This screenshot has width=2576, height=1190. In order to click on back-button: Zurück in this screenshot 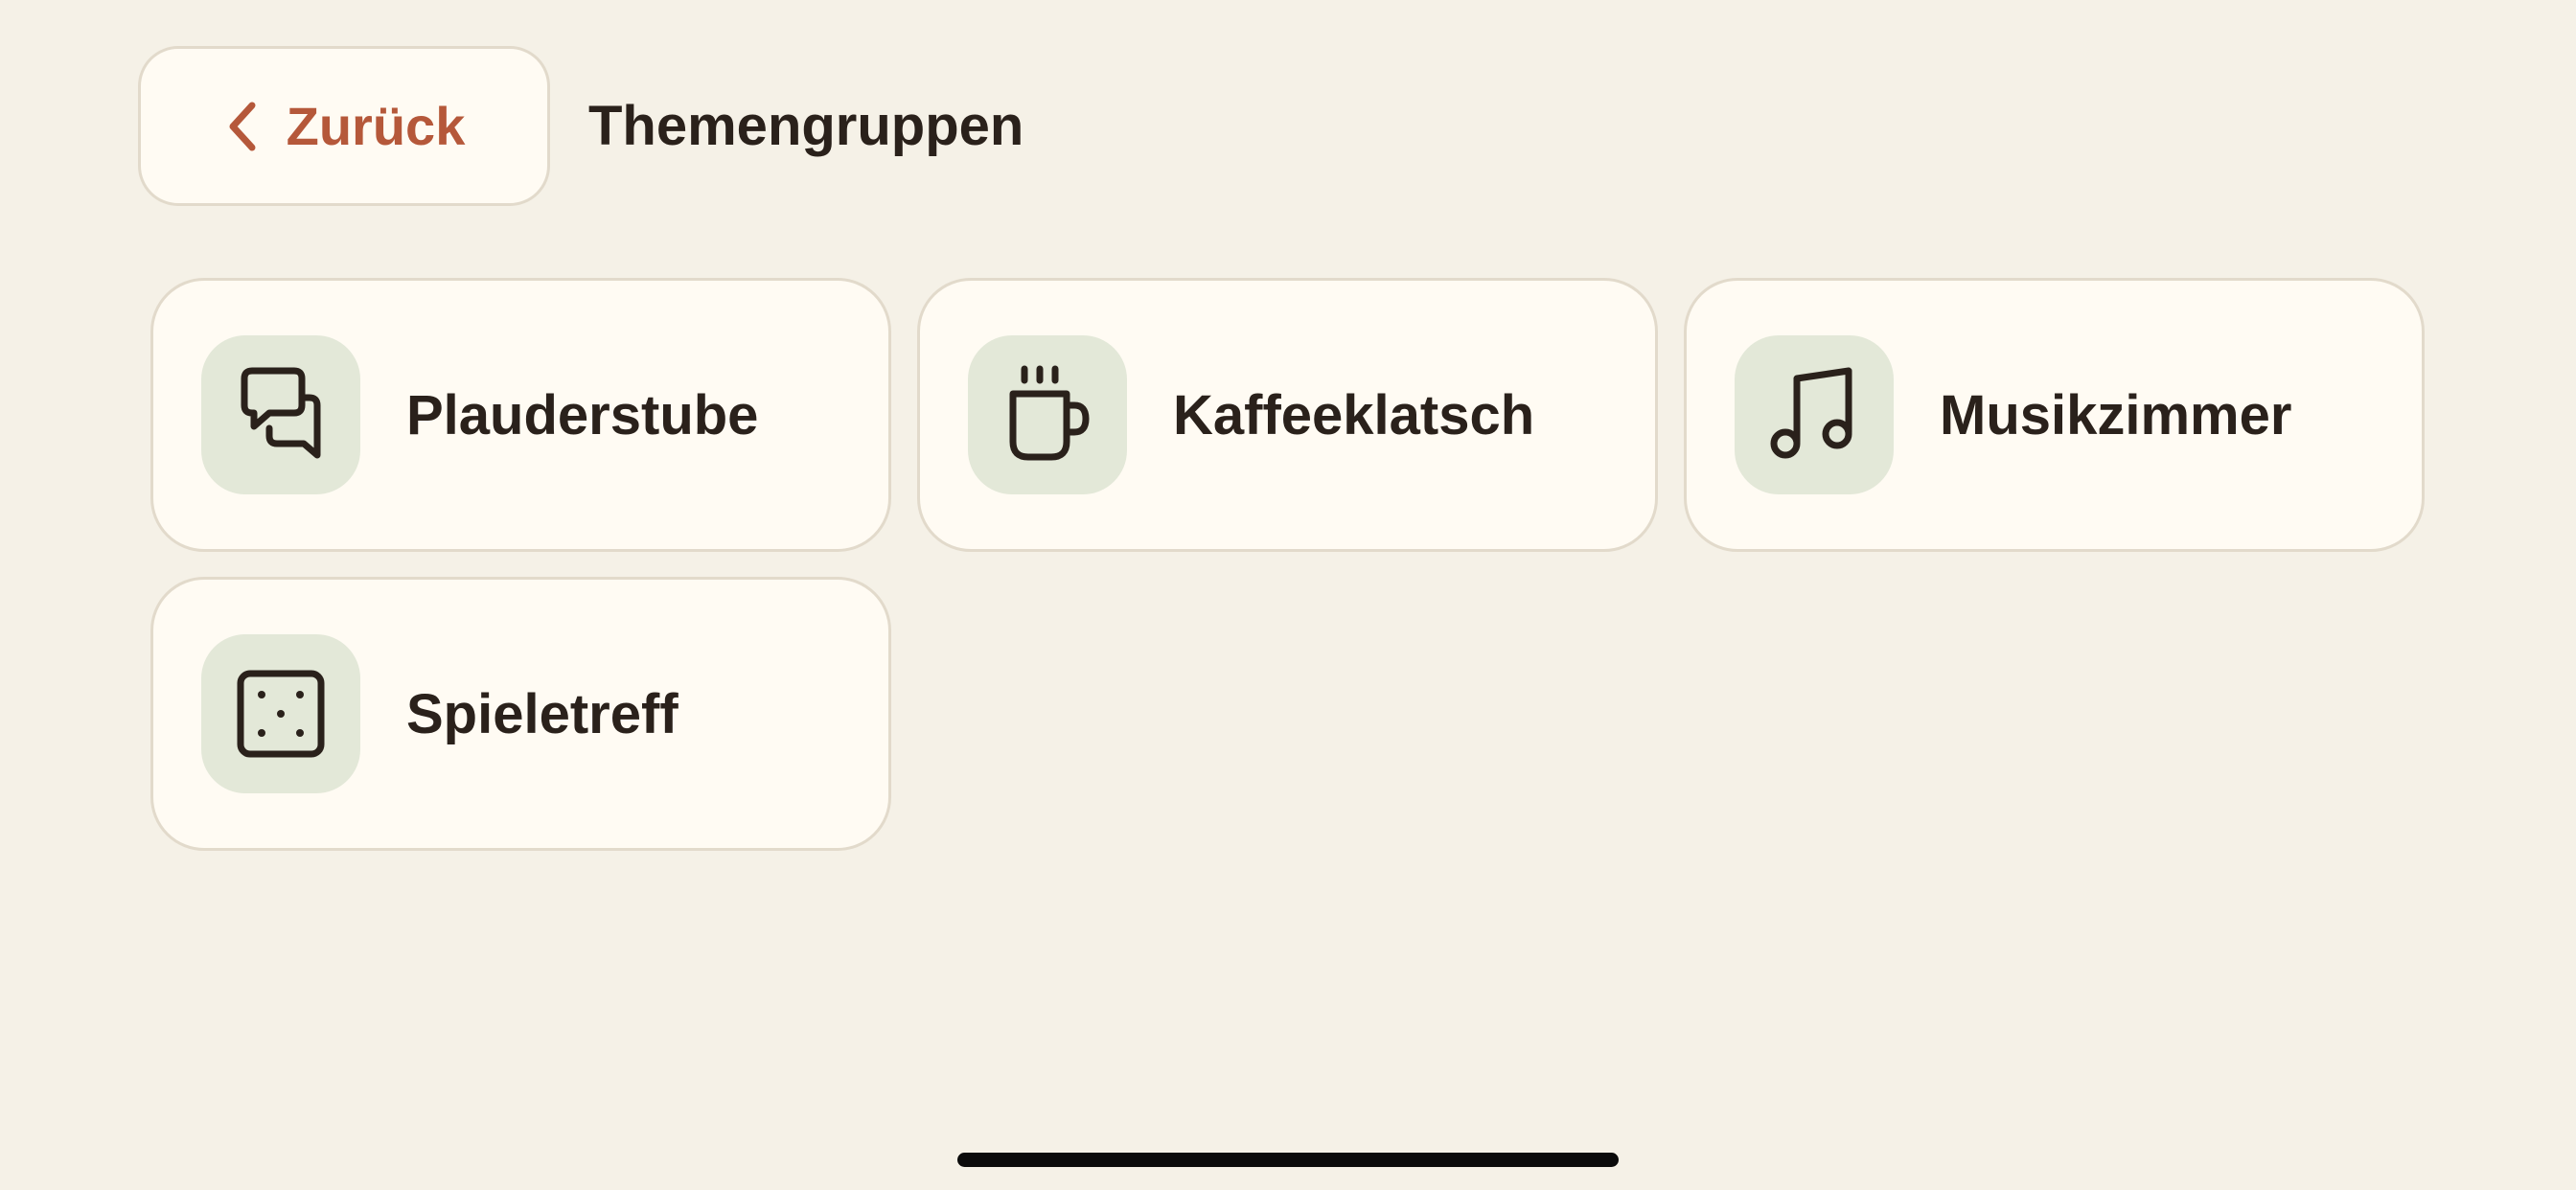, I will do `click(344, 126)`.